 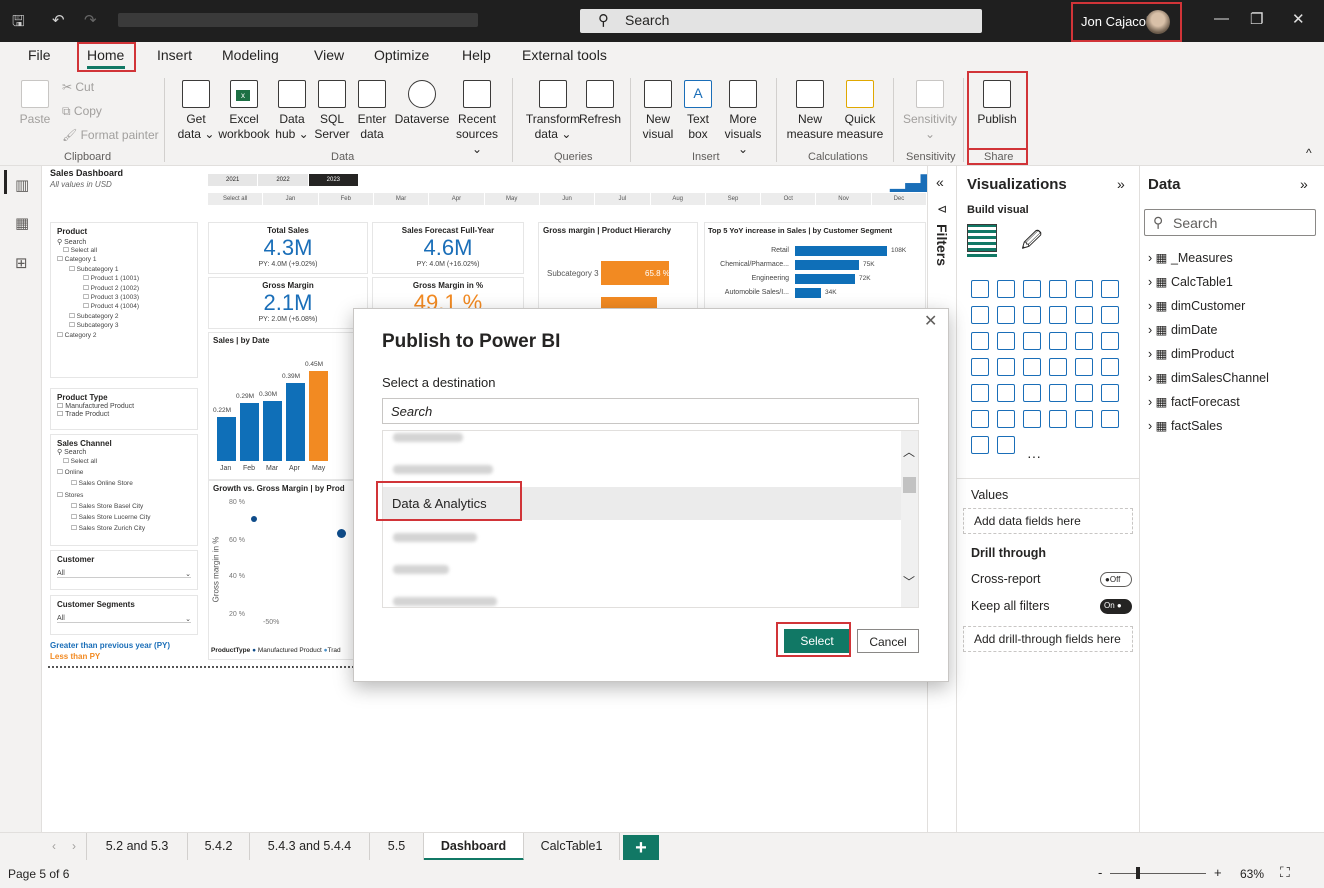 I want to click on data-table-item: › ▦ dimCustomer, so click(x=1196, y=305).